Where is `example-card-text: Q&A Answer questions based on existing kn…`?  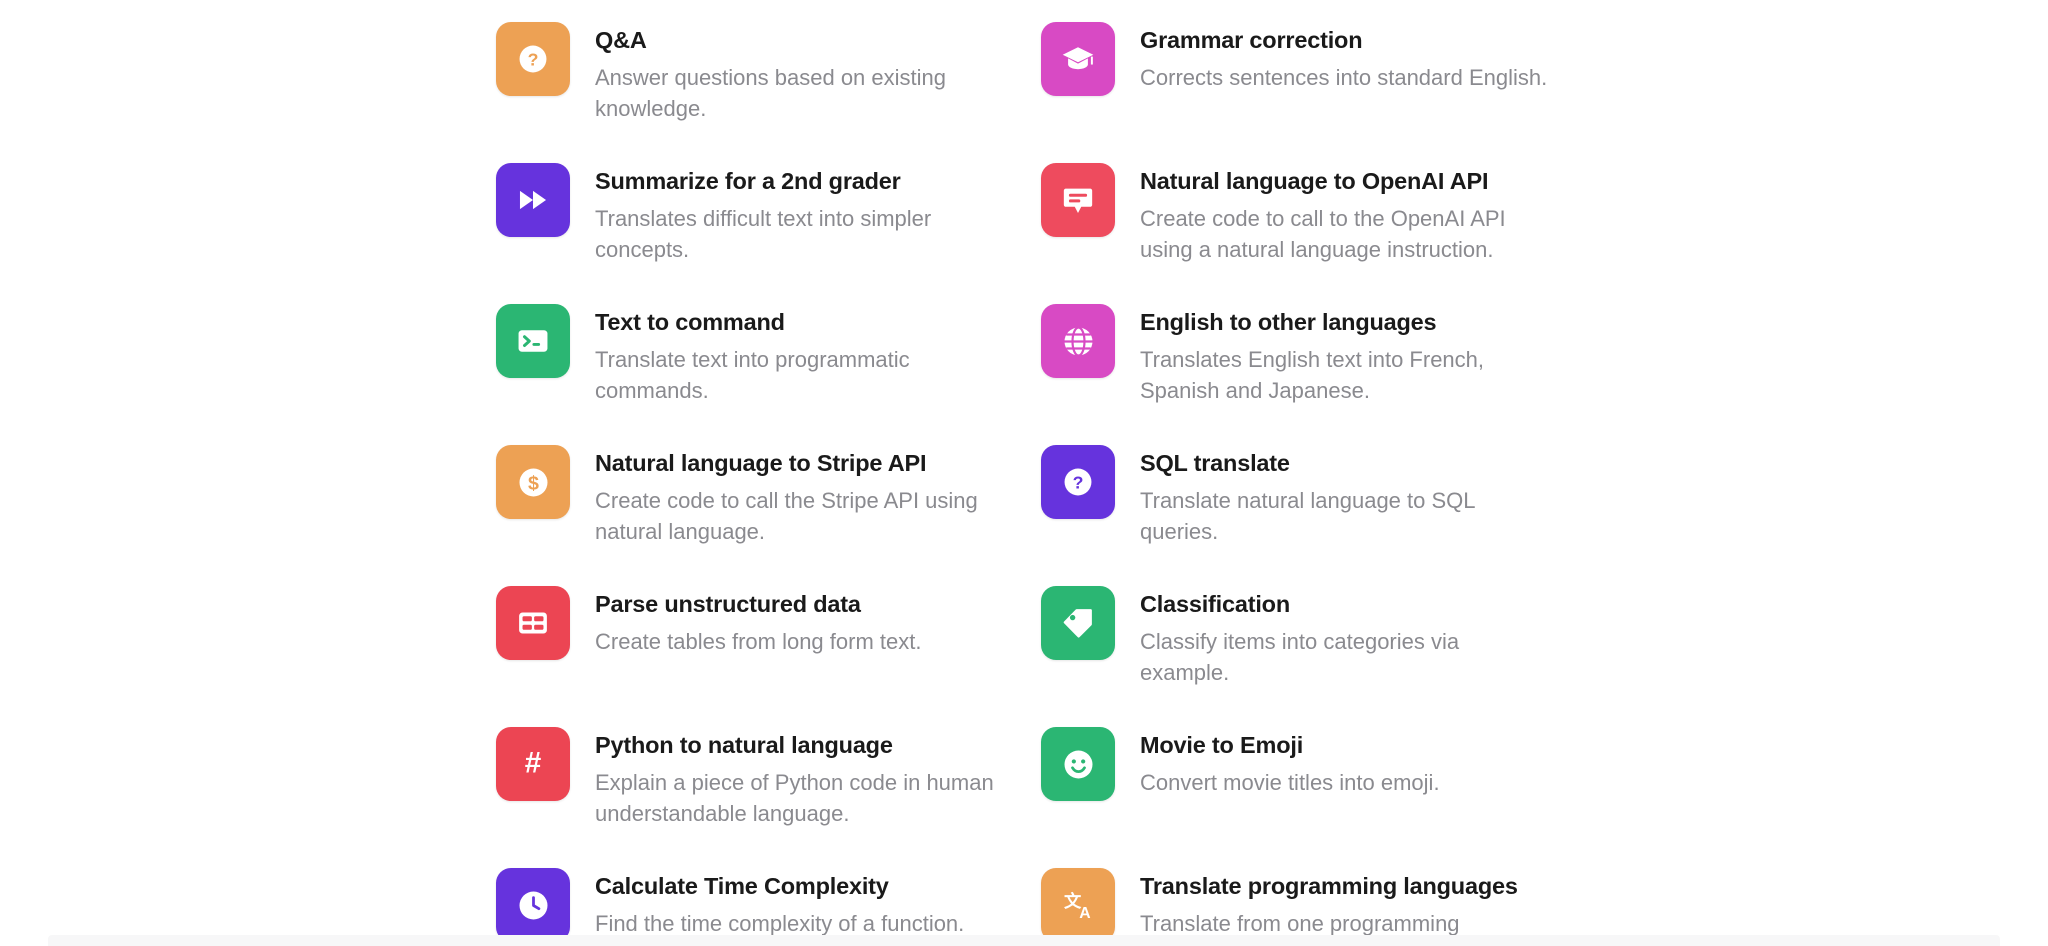
example-card-text: Q&A Answer questions based on existing kn… is located at coordinates (800, 73).